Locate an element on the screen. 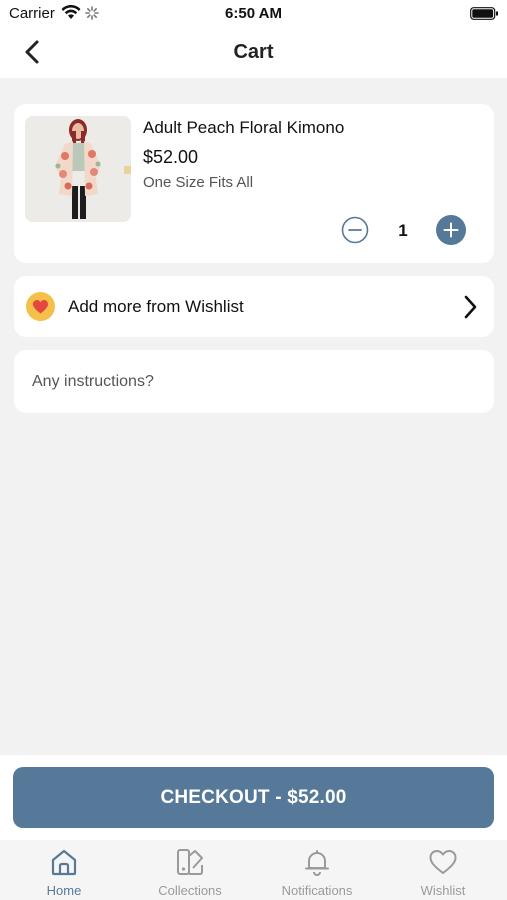 The image size is (507, 900). instructions-card is located at coordinates (254, 381).